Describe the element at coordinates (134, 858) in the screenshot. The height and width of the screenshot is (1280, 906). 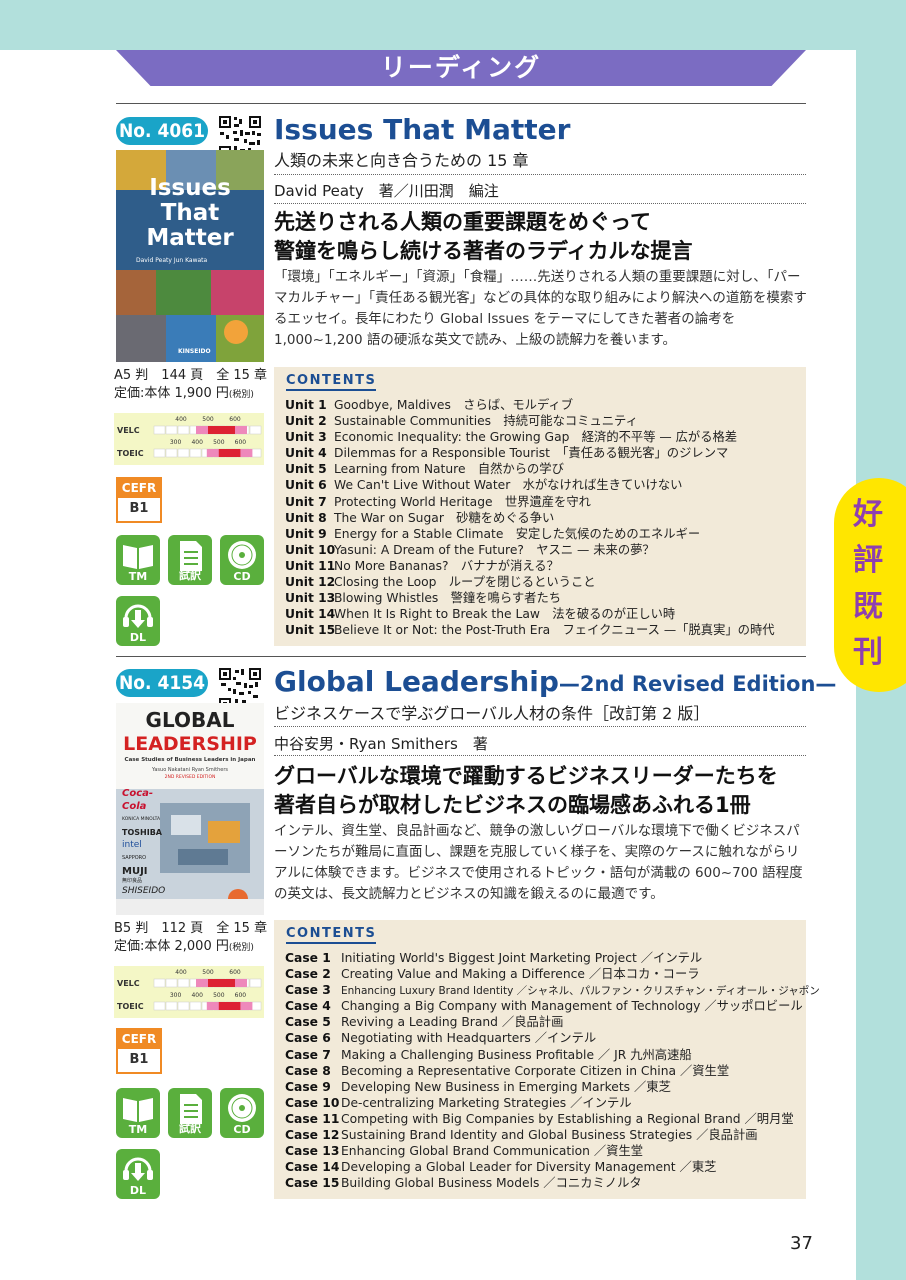
I see `cover-logo: SAPPORO` at that location.